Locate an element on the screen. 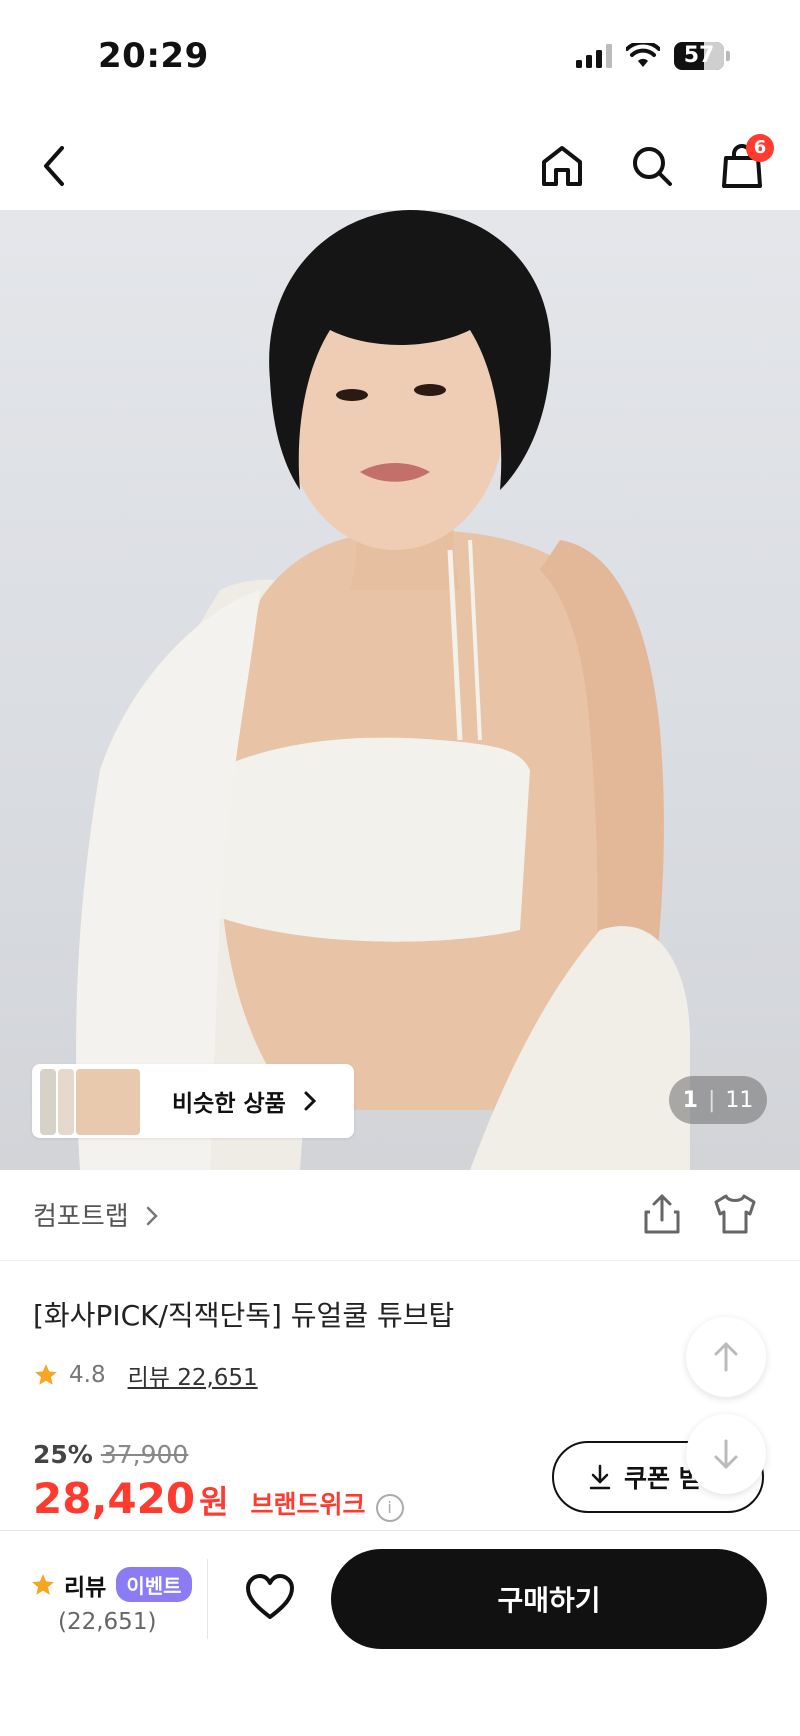 The image size is (800, 1736). original-price: 37,900 is located at coordinates (144, 1454).